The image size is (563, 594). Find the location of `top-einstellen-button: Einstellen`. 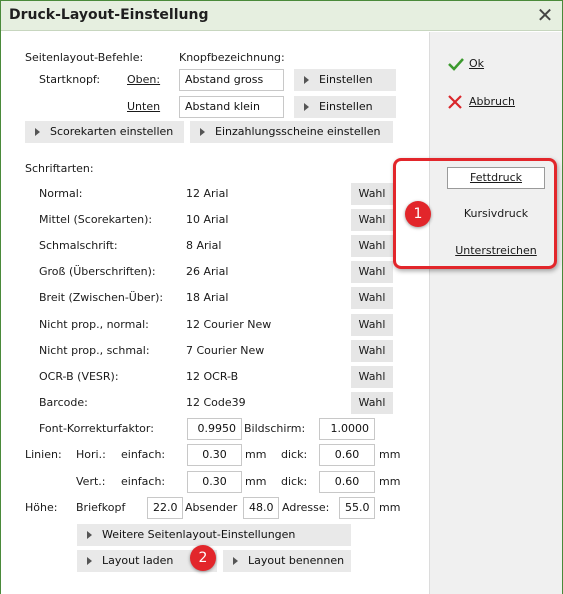

top-einstellen-button: Einstellen is located at coordinates (345, 80).